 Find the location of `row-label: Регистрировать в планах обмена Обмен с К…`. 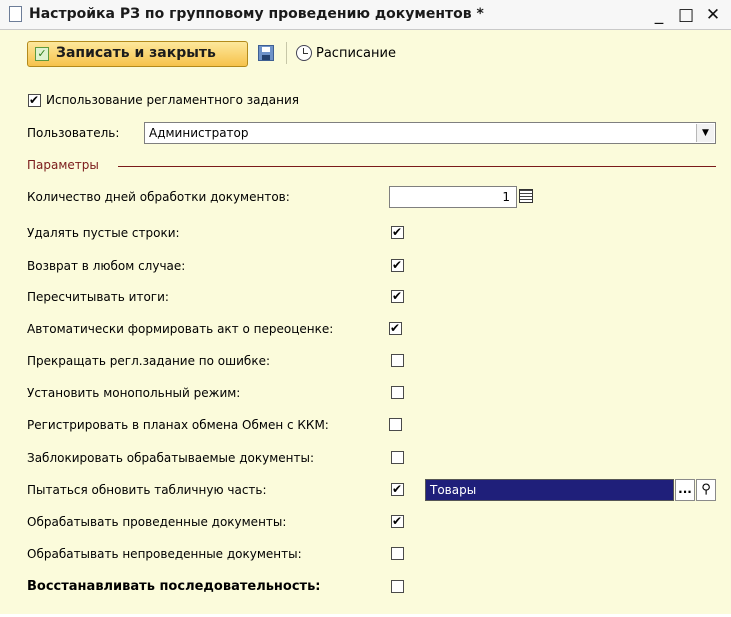

row-label: Регистрировать в планах обмена Обмен с К… is located at coordinates (178, 425).